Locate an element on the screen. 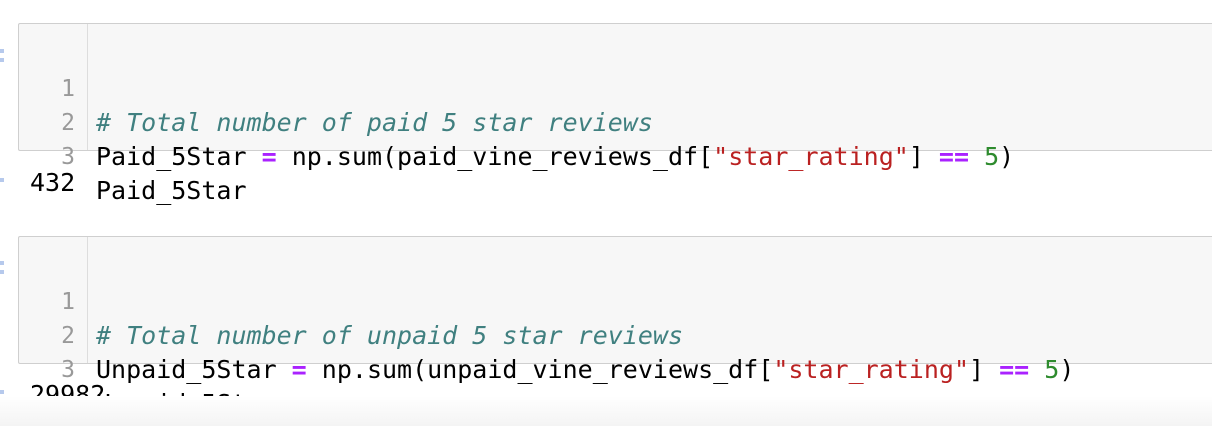  code-token: np.sum(unpaid_vine_reviews_df[ is located at coordinates (540, 369).